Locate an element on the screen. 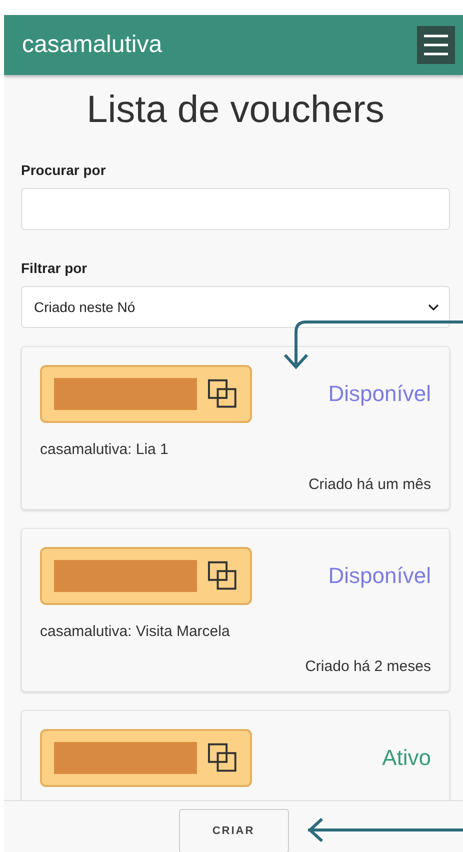  created-date: Criado há um mês is located at coordinates (369, 484).